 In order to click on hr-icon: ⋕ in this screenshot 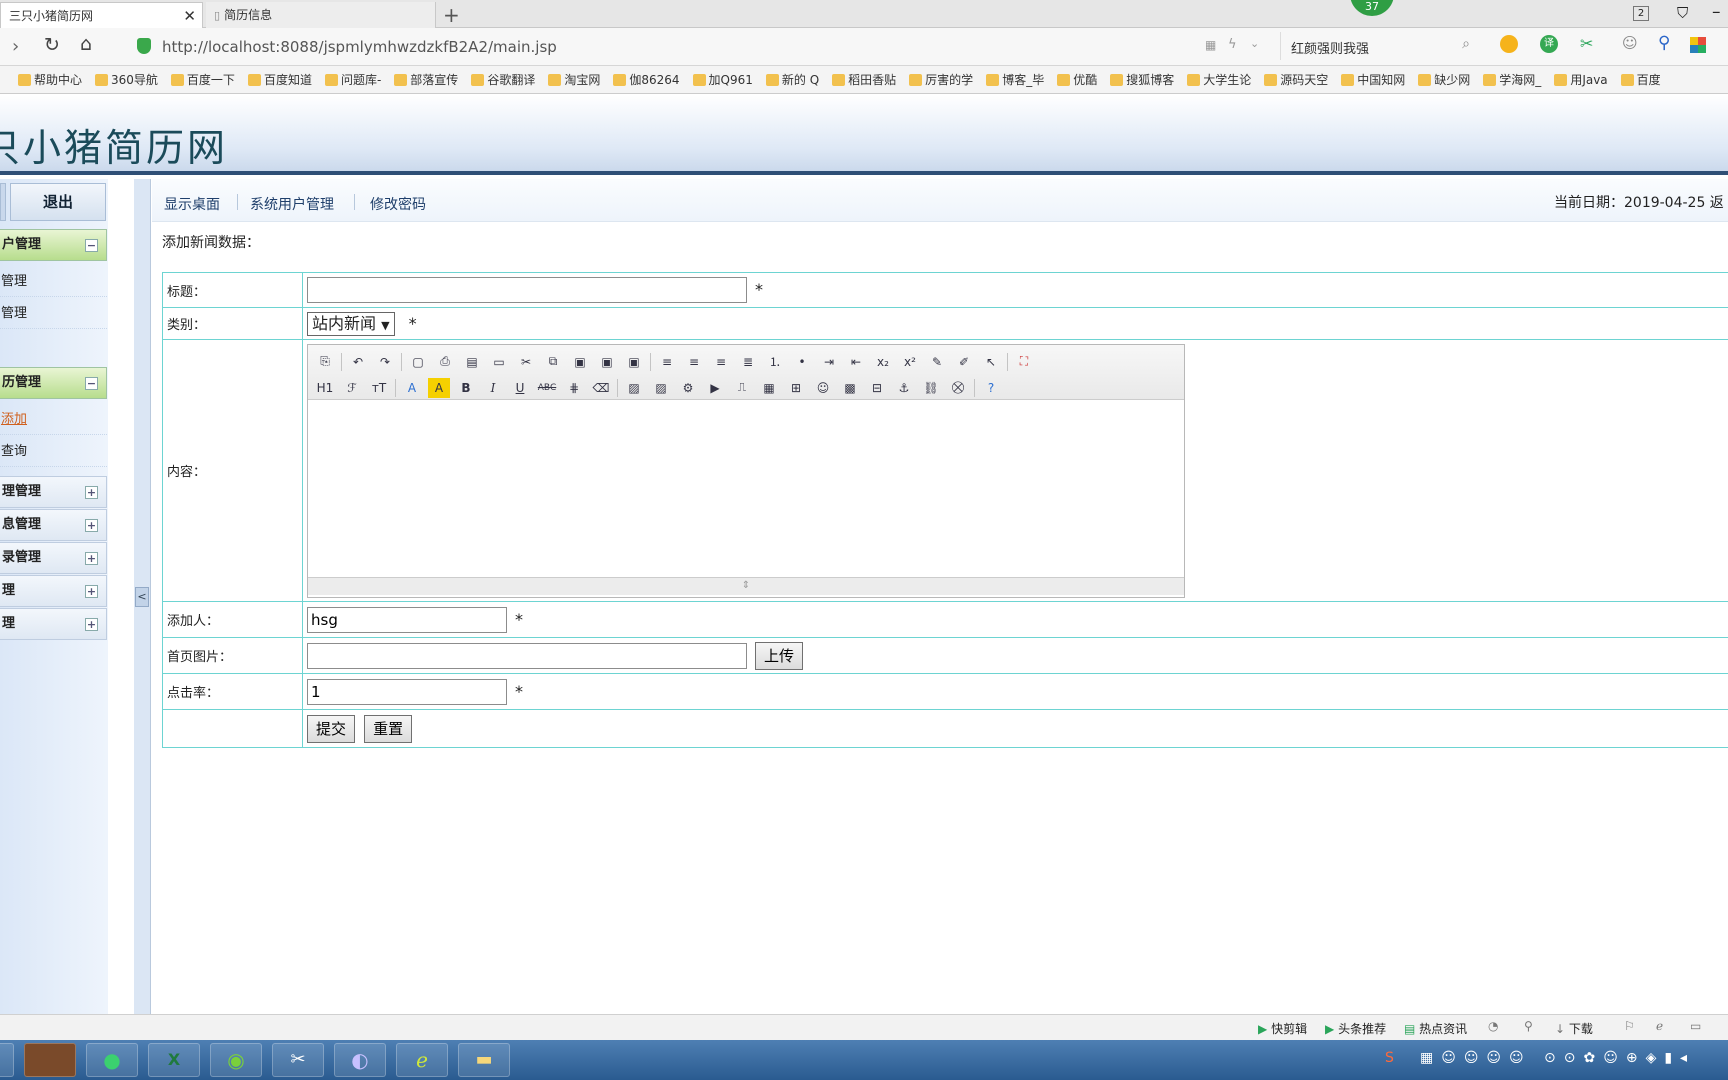, I will do `click(574, 388)`.